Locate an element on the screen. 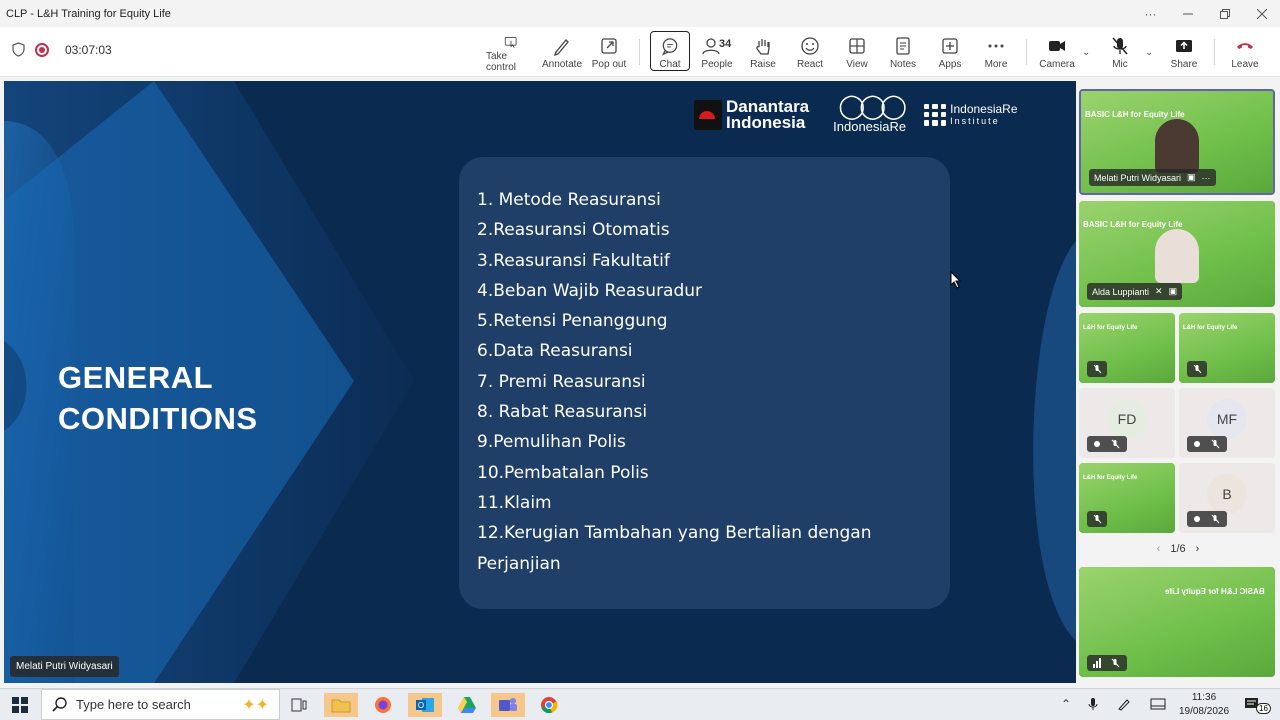 This screenshot has height=720, width=1280. participant-video is located at coordinates (1177, 256).